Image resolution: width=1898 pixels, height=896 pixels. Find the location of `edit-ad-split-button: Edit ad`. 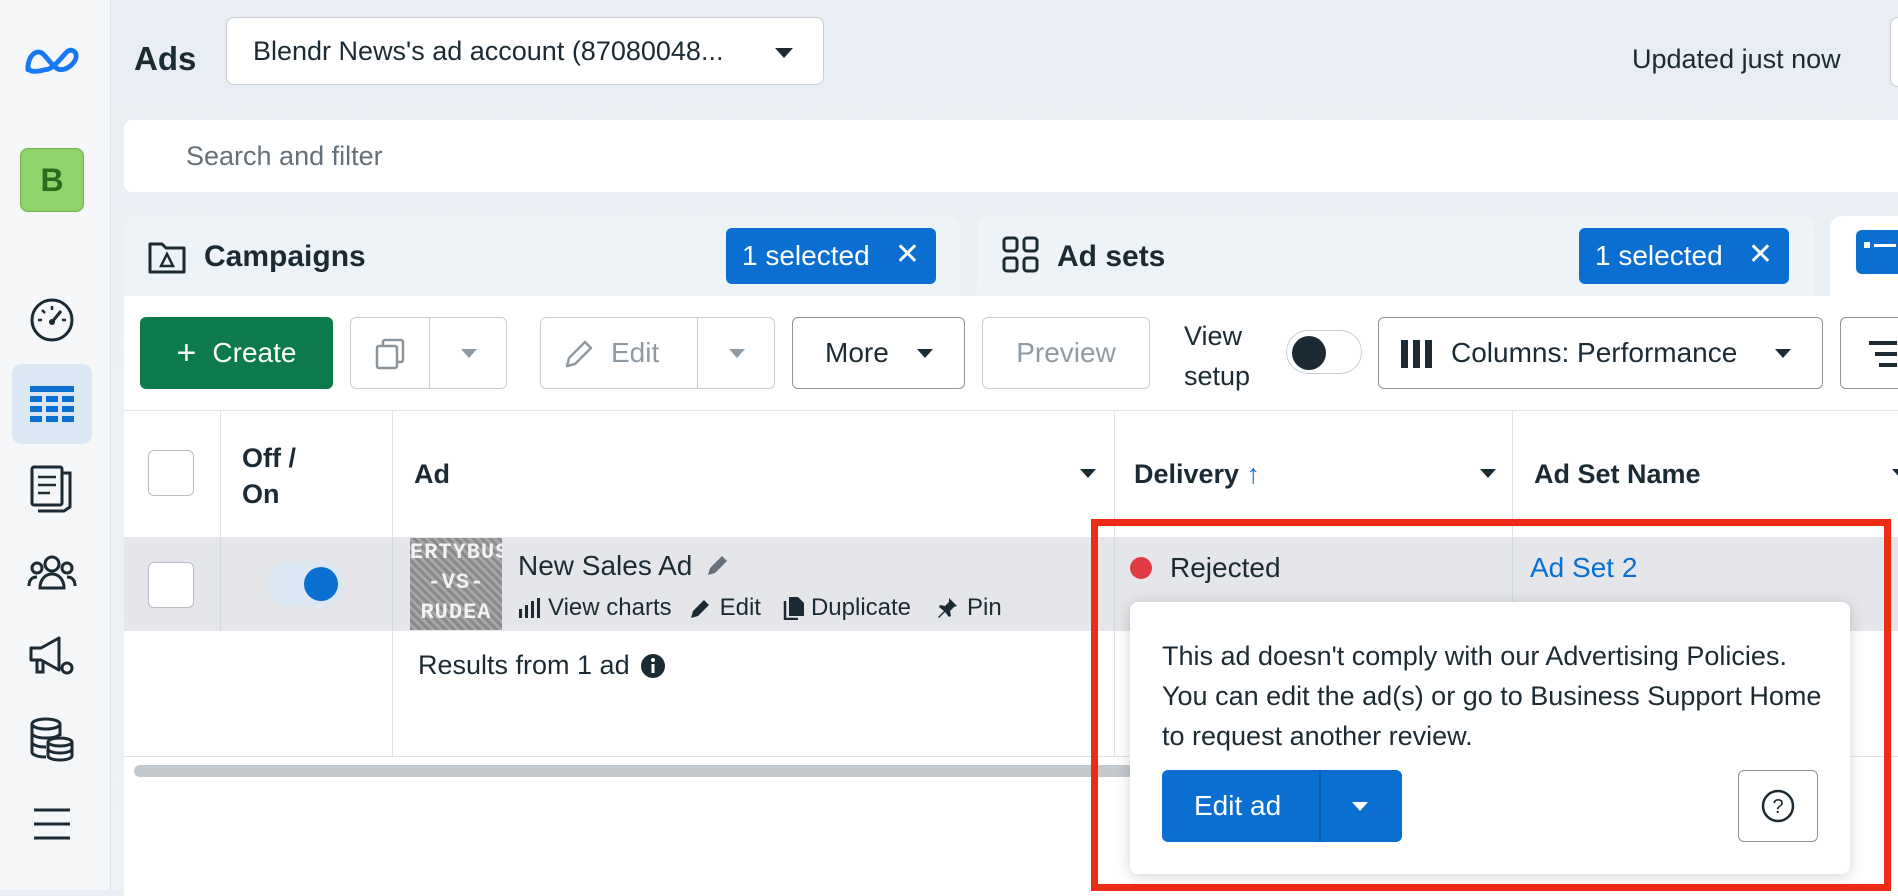

edit-ad-split-button: Edit ad is located at coordinates (1282, 806).